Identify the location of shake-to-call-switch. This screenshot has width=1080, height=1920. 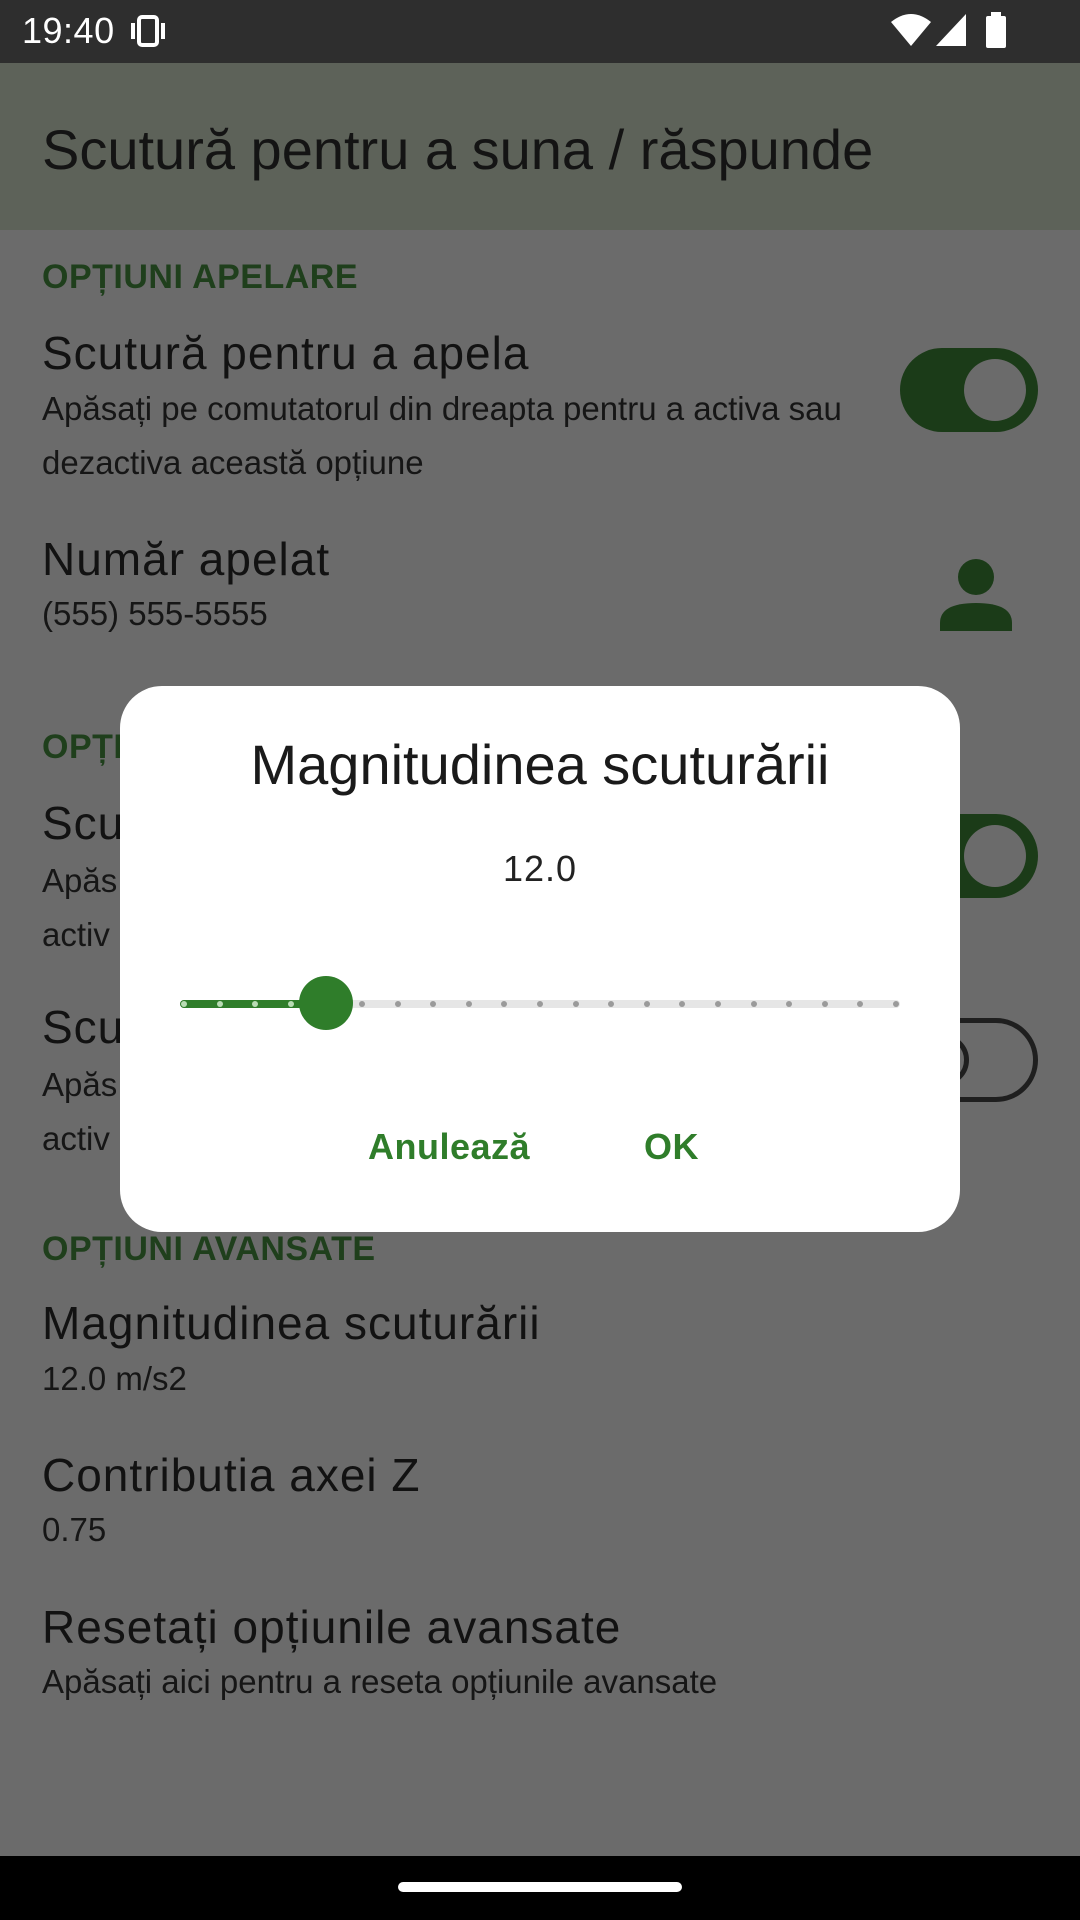
(969, 390).